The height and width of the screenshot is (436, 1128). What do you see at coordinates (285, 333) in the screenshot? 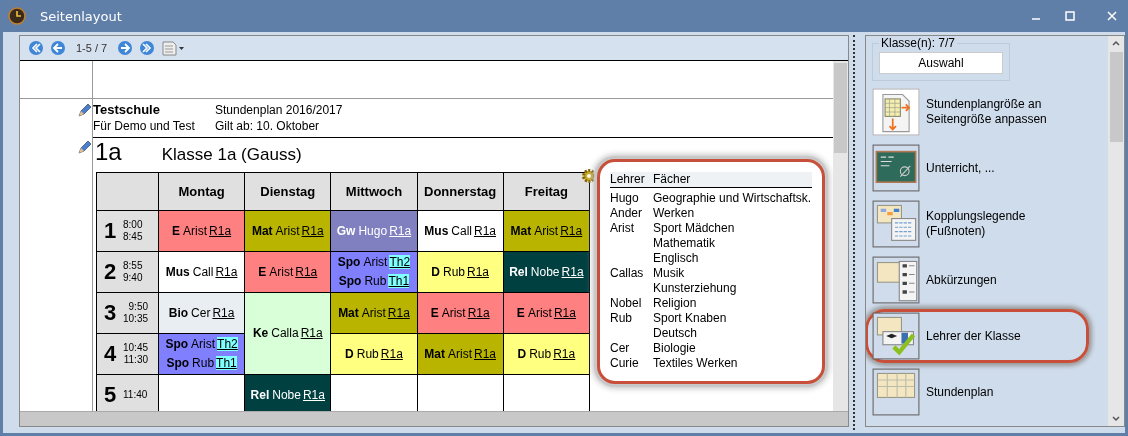
I see `teacher-code: Calla` at bounding box center [285, 333].